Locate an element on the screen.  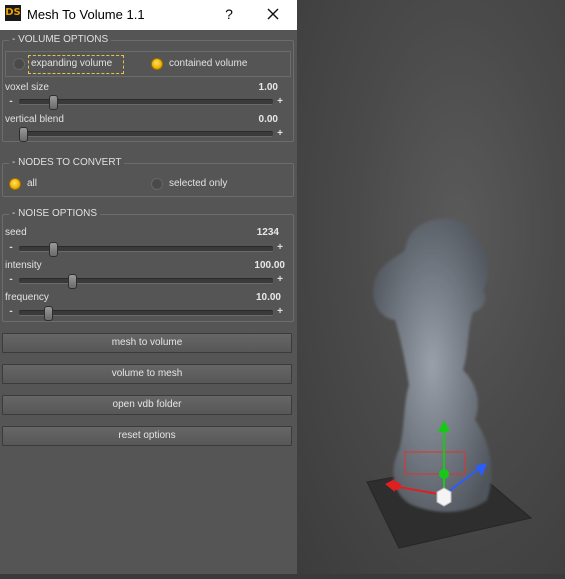
frequency-label: frequency is located at coordinates (27, 297).